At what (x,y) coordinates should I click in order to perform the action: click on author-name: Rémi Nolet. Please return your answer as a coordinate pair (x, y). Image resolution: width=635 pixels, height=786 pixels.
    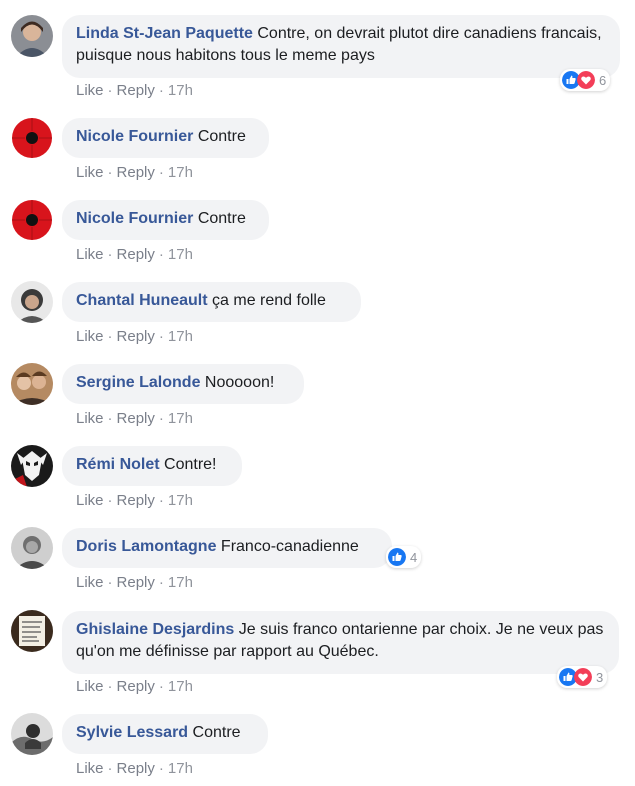
    Looking at the image, I should click on (118, 464).